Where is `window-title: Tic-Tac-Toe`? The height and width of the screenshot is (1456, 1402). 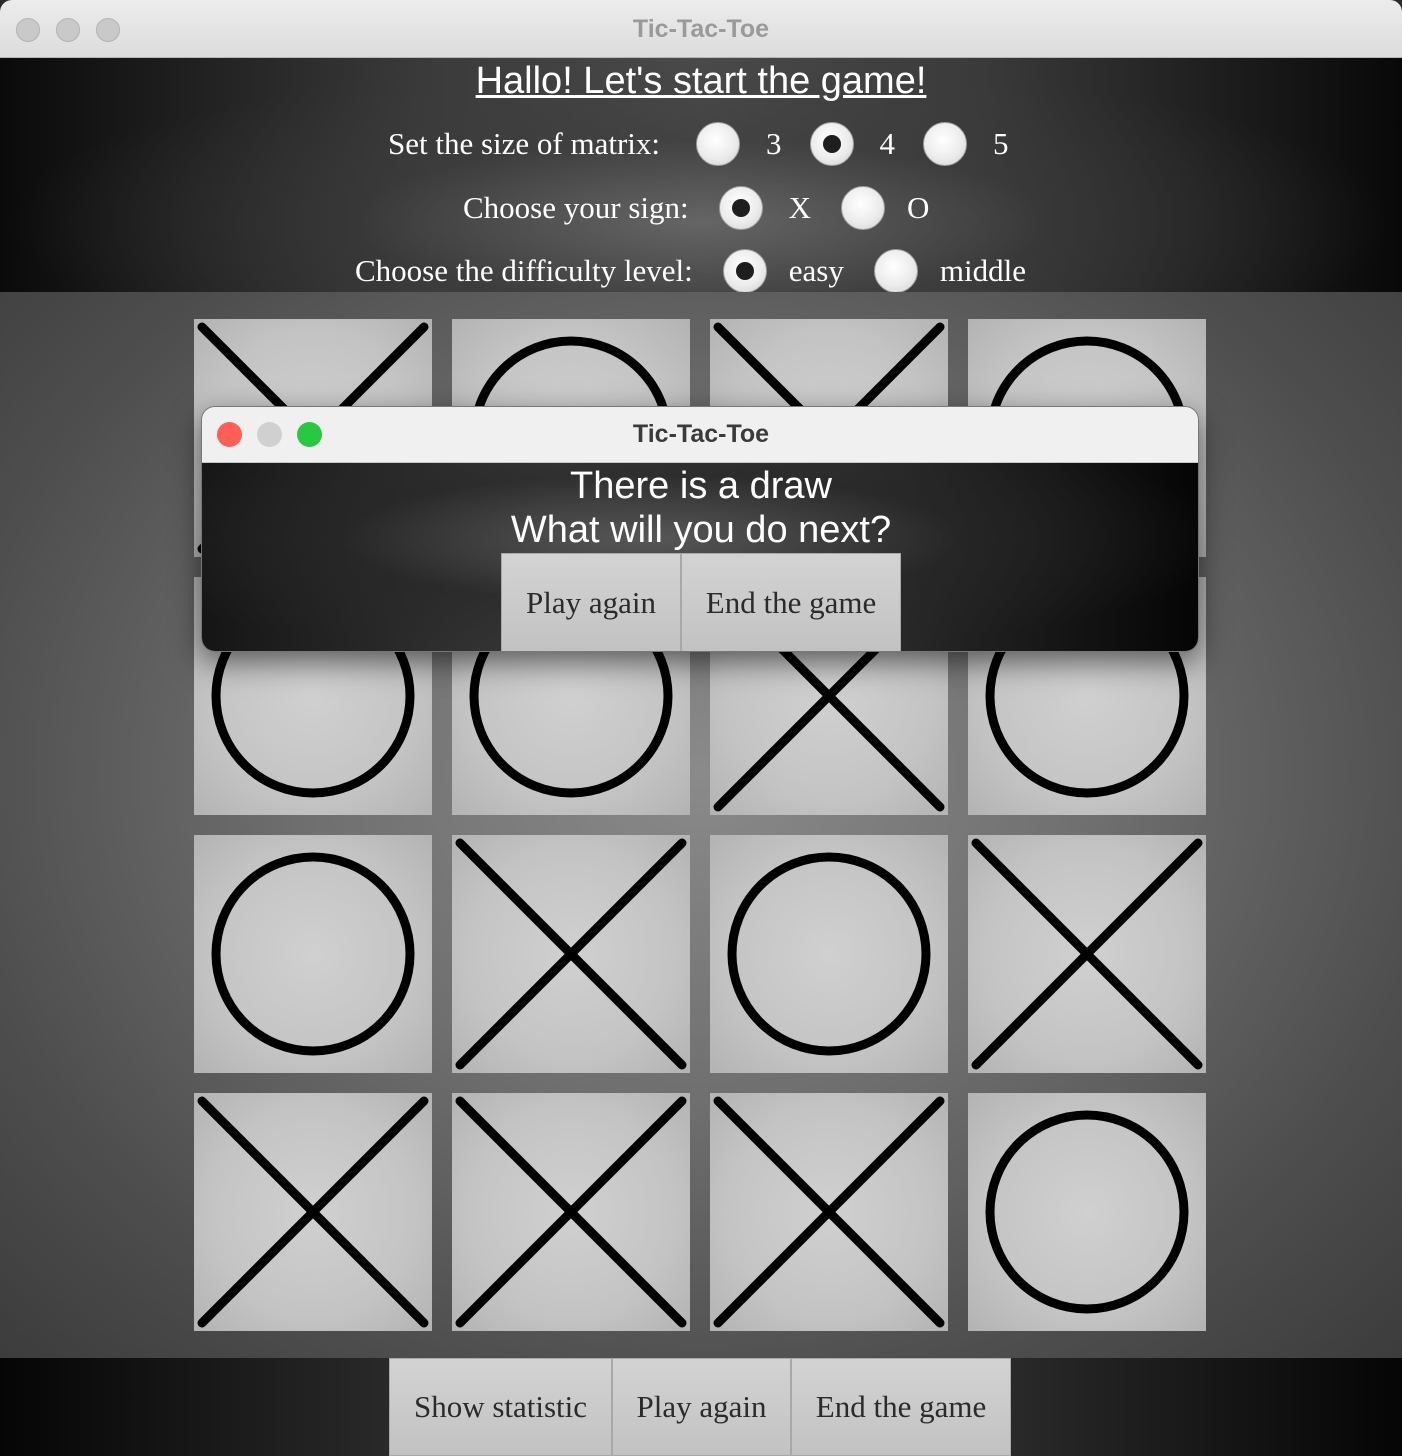 window-title: Tic-Tac-Toe is located at coordinates (701, 29).